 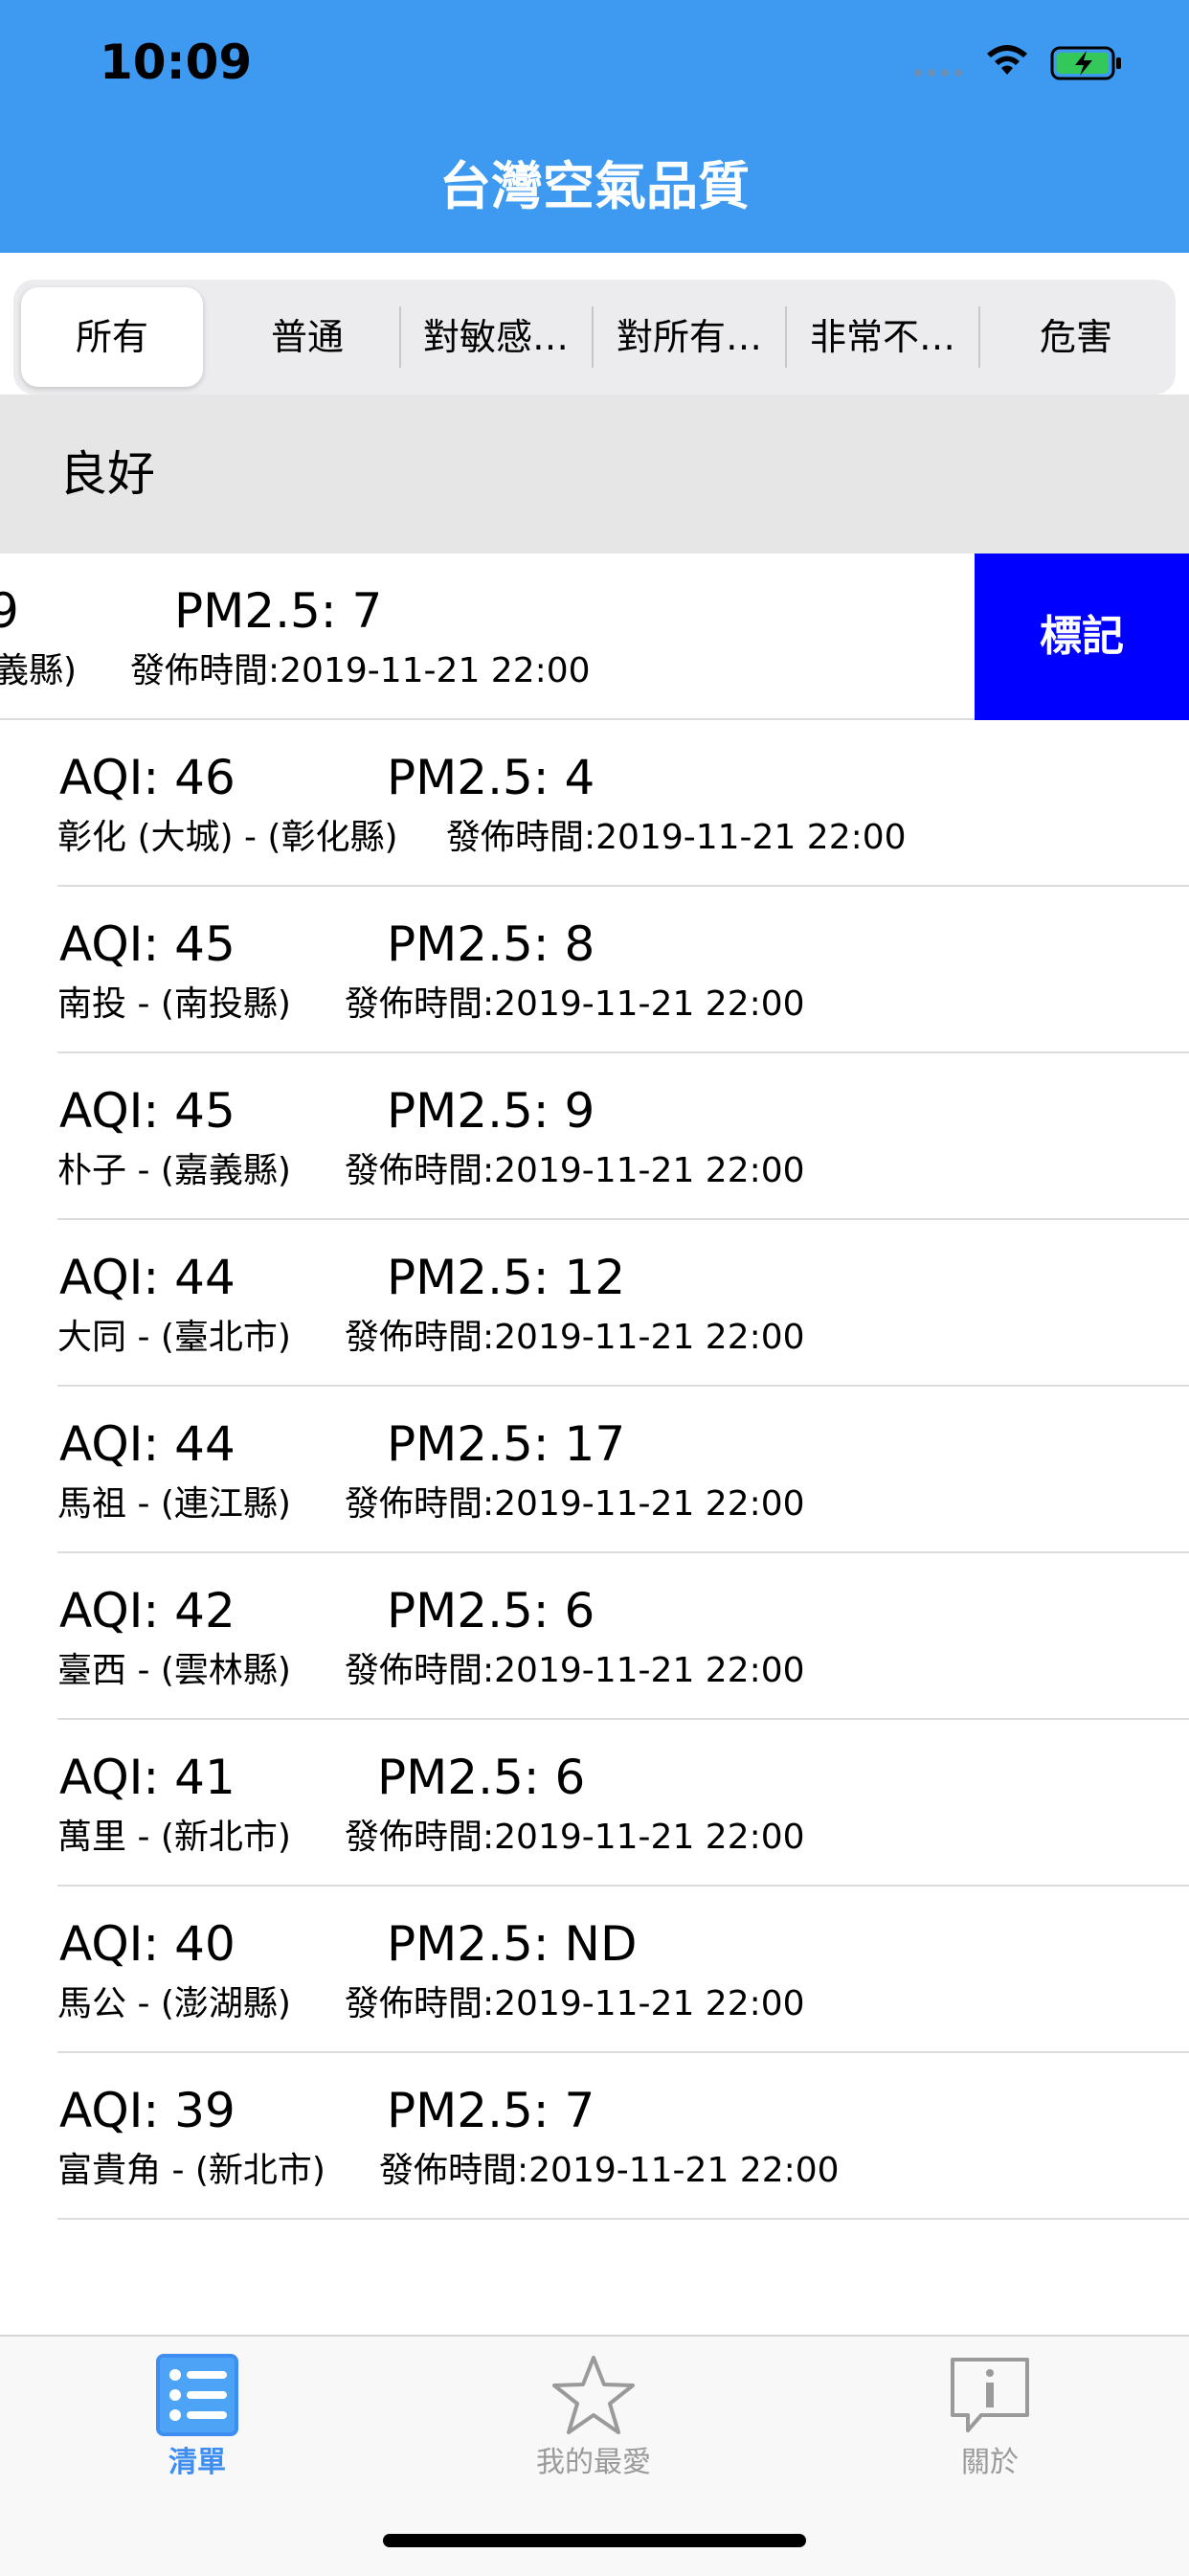 I want to click on tab-favorites: 我的最愛, so click(x=593, y=2419).